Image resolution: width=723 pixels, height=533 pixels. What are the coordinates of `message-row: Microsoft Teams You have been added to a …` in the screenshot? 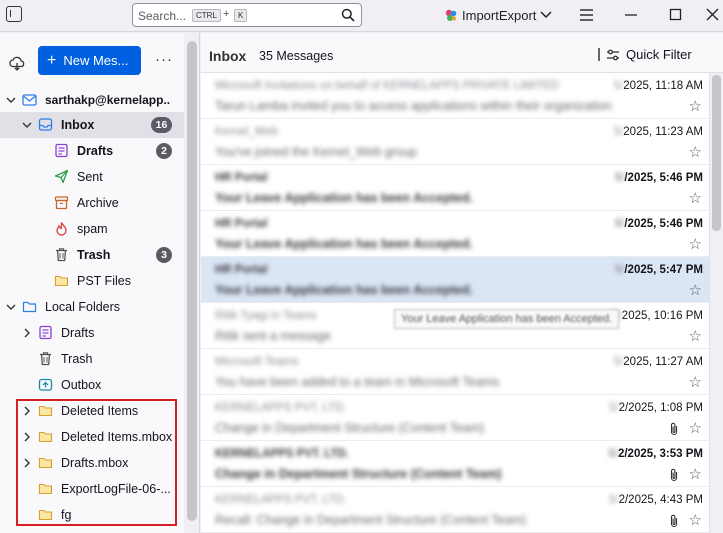 It's located at (455, 372).